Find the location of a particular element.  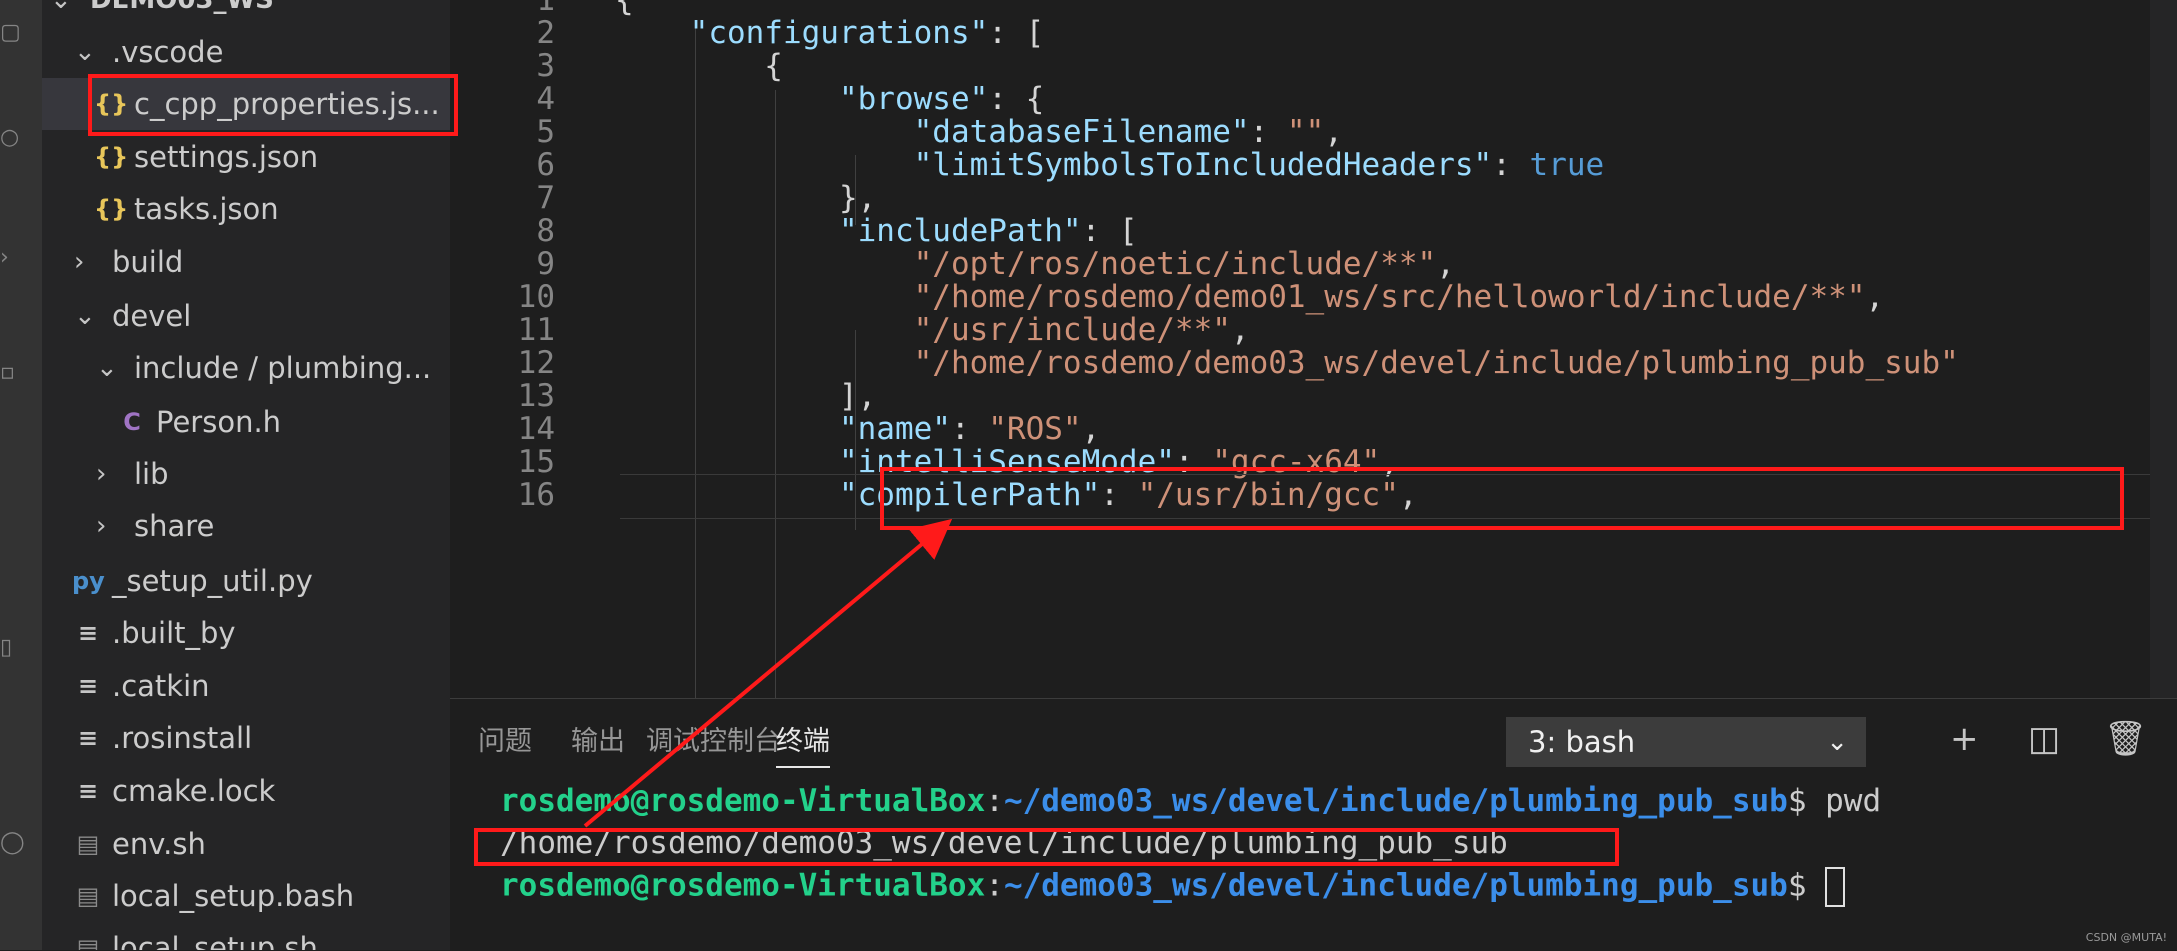

annotation-arrow is located at coordinates (768, 673).